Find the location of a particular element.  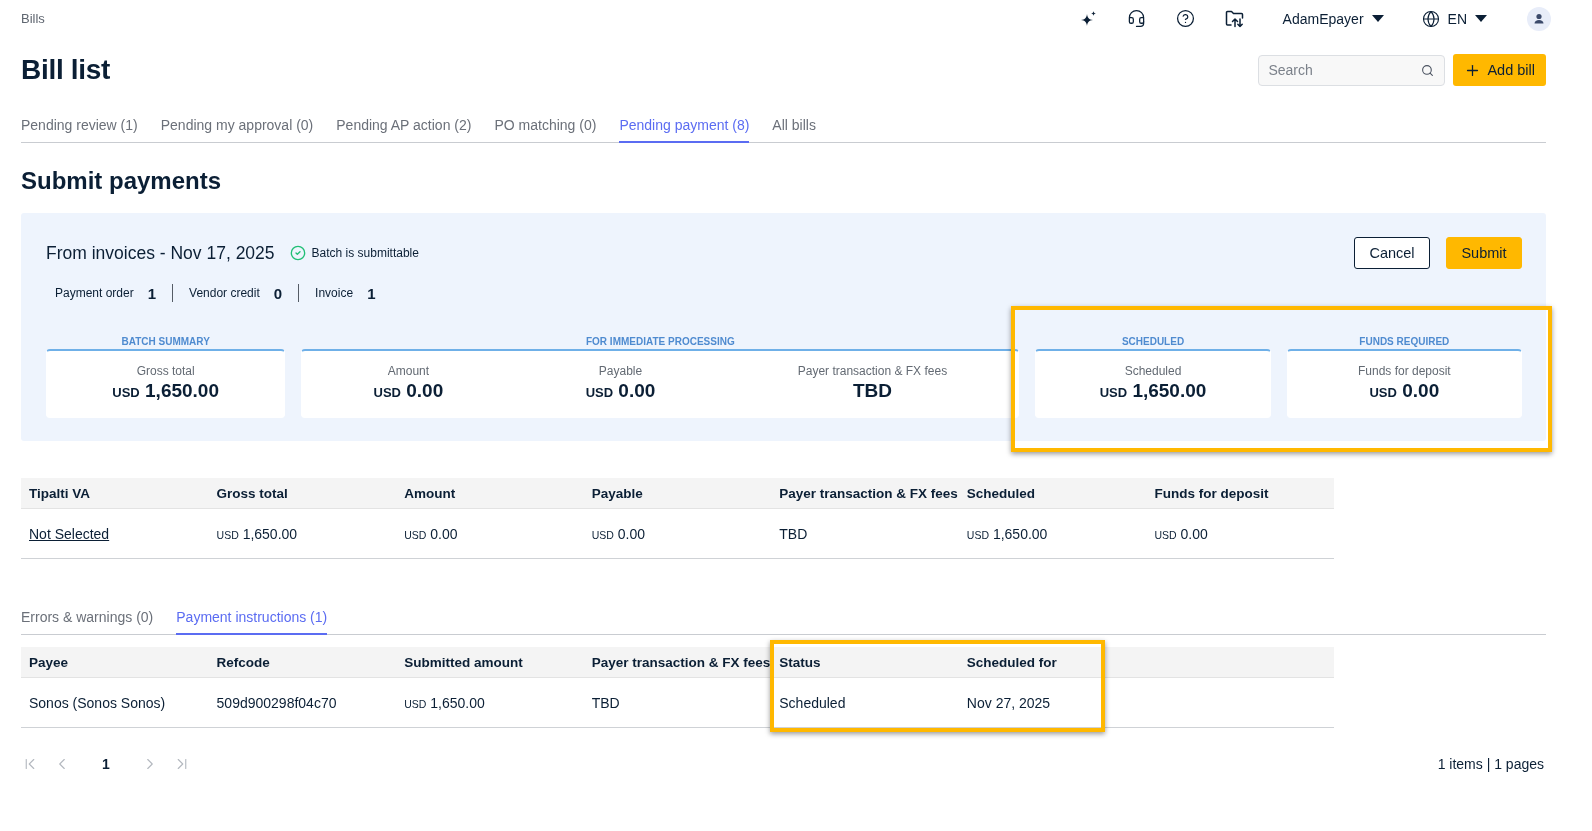

column-header: Scheduled is located at coordinates (1001, 493).